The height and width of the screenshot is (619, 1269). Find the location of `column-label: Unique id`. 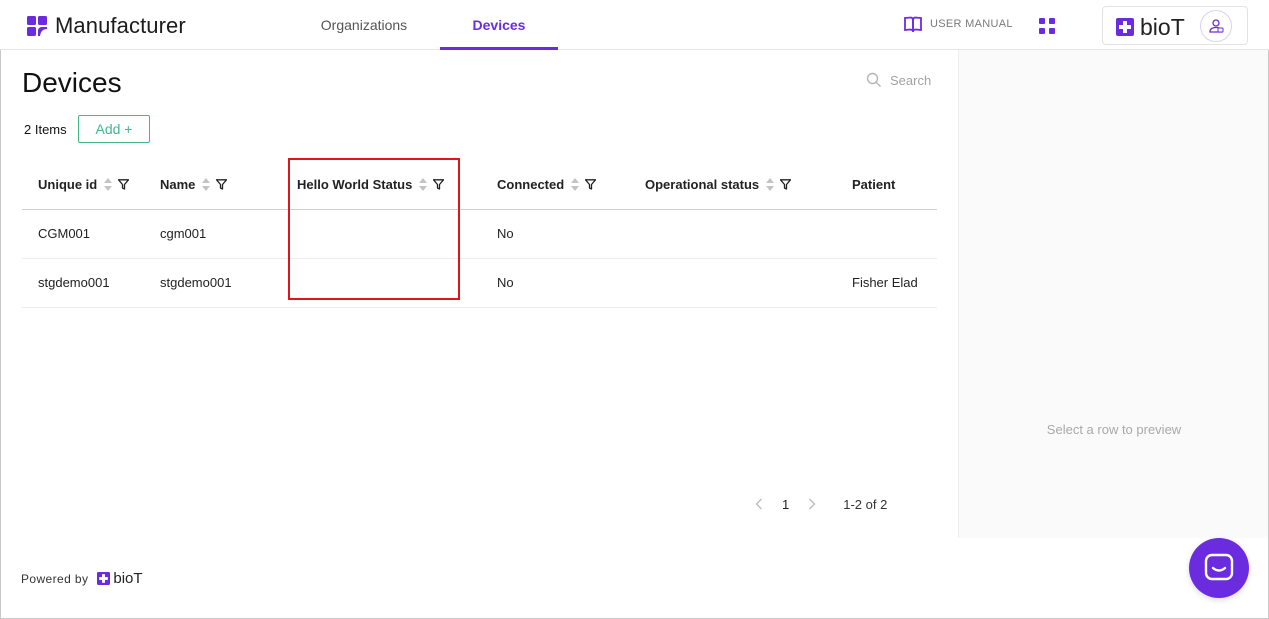

column-label: Unique id is located at coordinates (68, 184).